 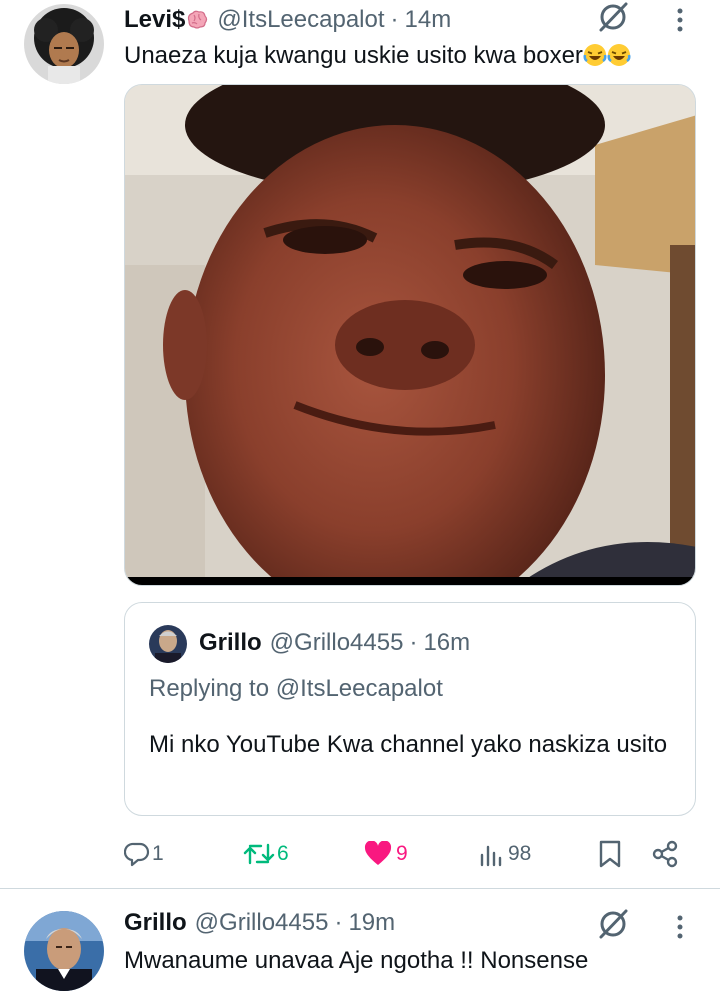 I want to click on timestamp: 16m, so click(x=446, y=643).